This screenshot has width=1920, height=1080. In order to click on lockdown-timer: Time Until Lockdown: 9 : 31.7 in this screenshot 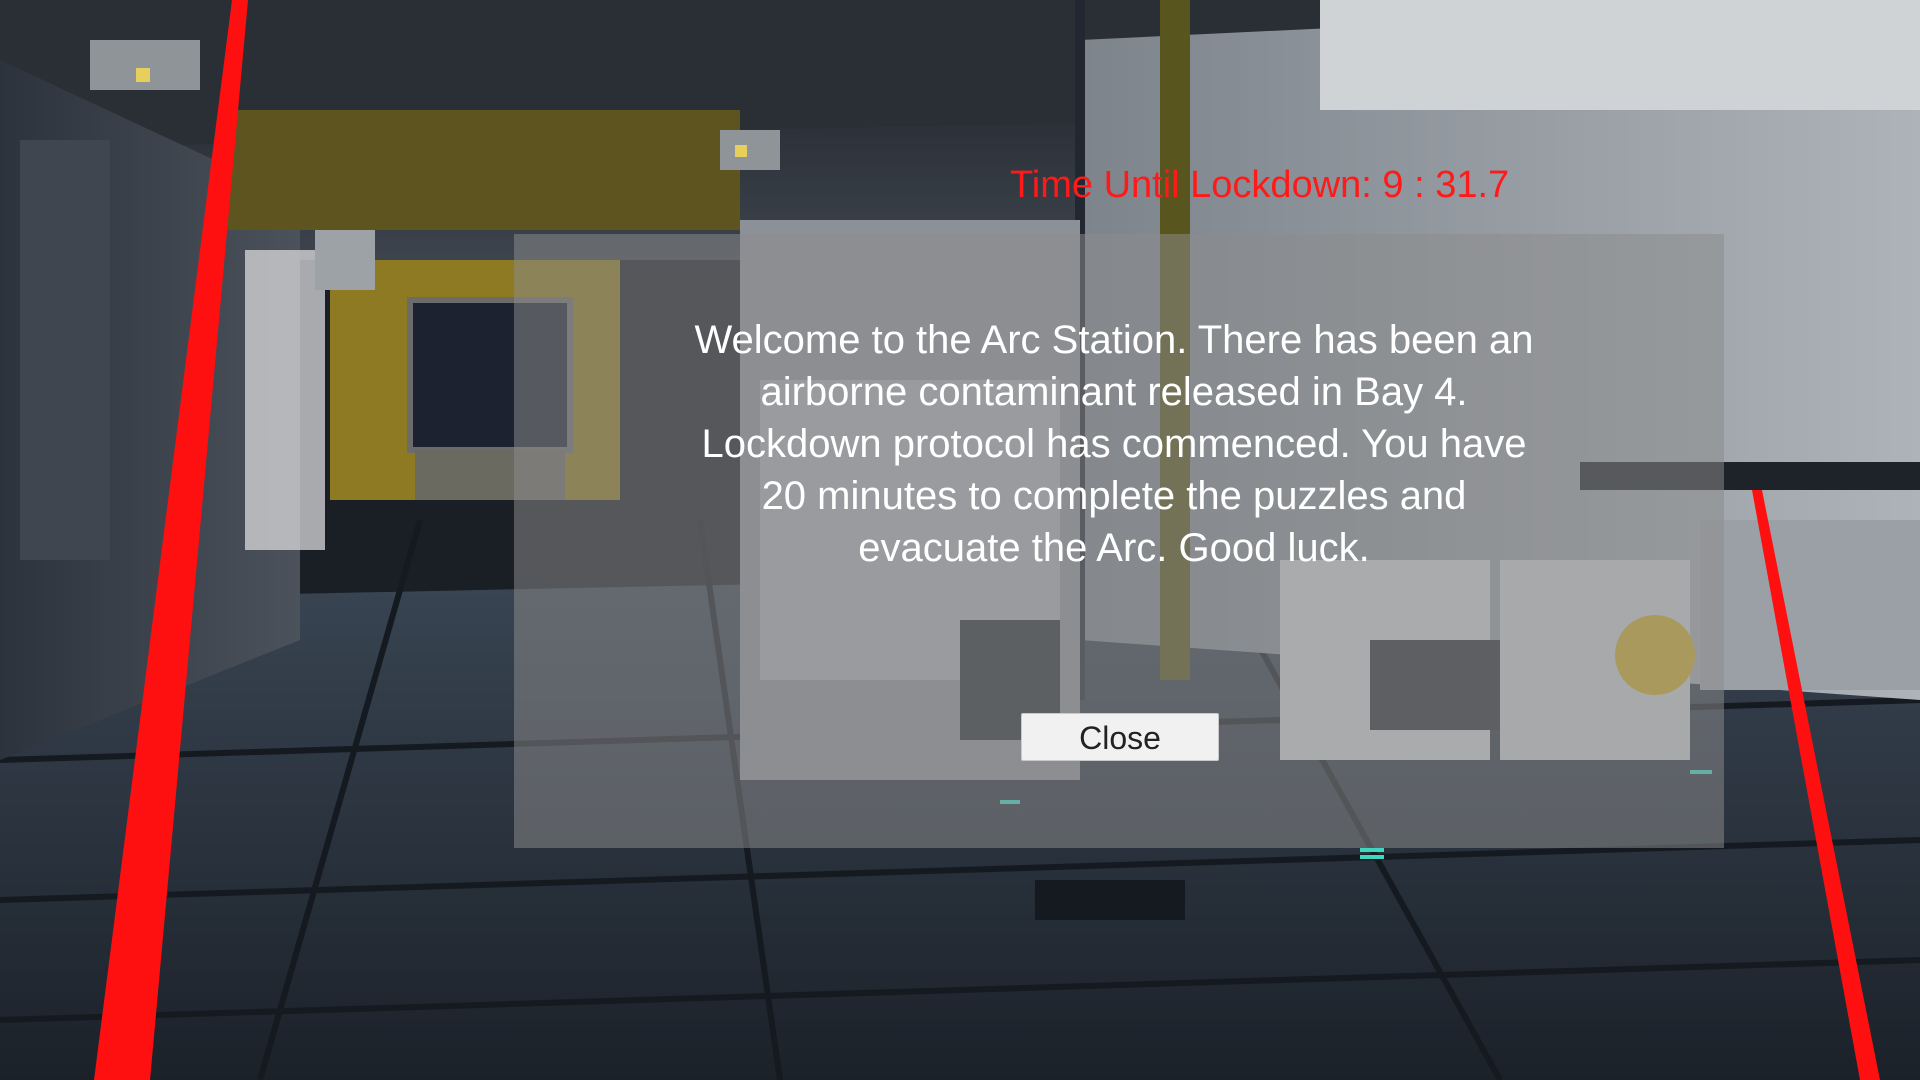, I will do `click(1260, 185)`.